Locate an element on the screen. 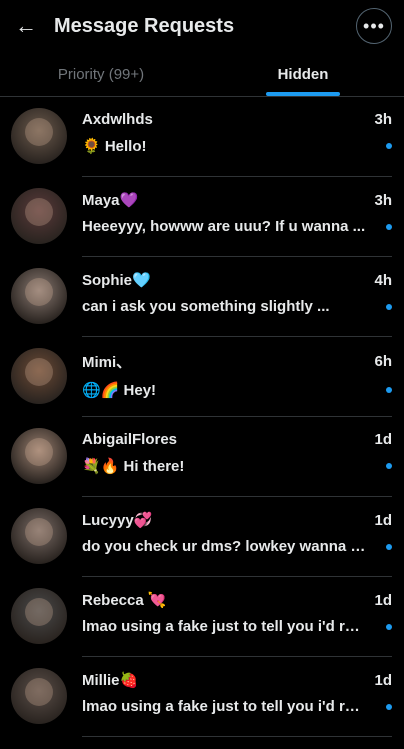  sender-name: AbigailFlores is located at coordinates (130, 439).